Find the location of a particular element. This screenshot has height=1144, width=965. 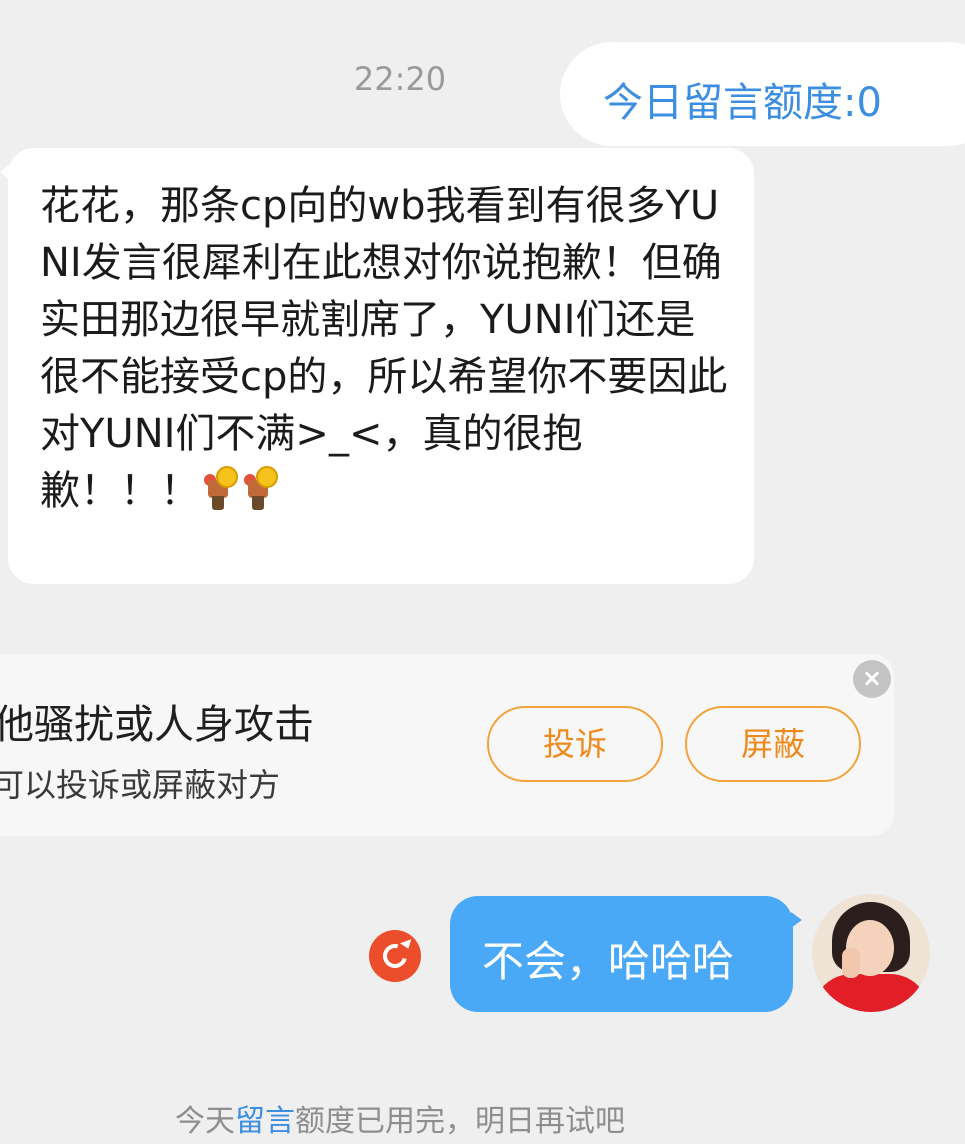

system-notice: 今天留言额度已用完，明日再试吧 is located at coordinates (400, 1118).